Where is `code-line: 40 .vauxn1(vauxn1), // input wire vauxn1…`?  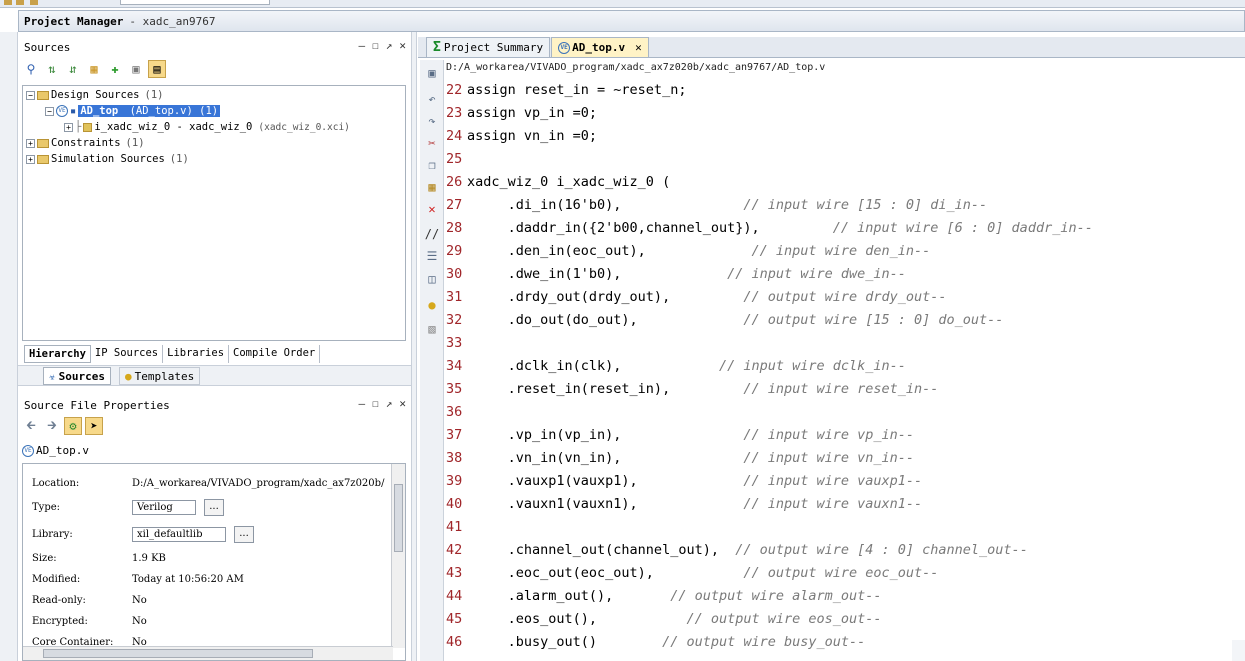 code-line: 40 .vauxn1(vauxn1), // input wire vauxn1… is located at coordinates (684, 504).